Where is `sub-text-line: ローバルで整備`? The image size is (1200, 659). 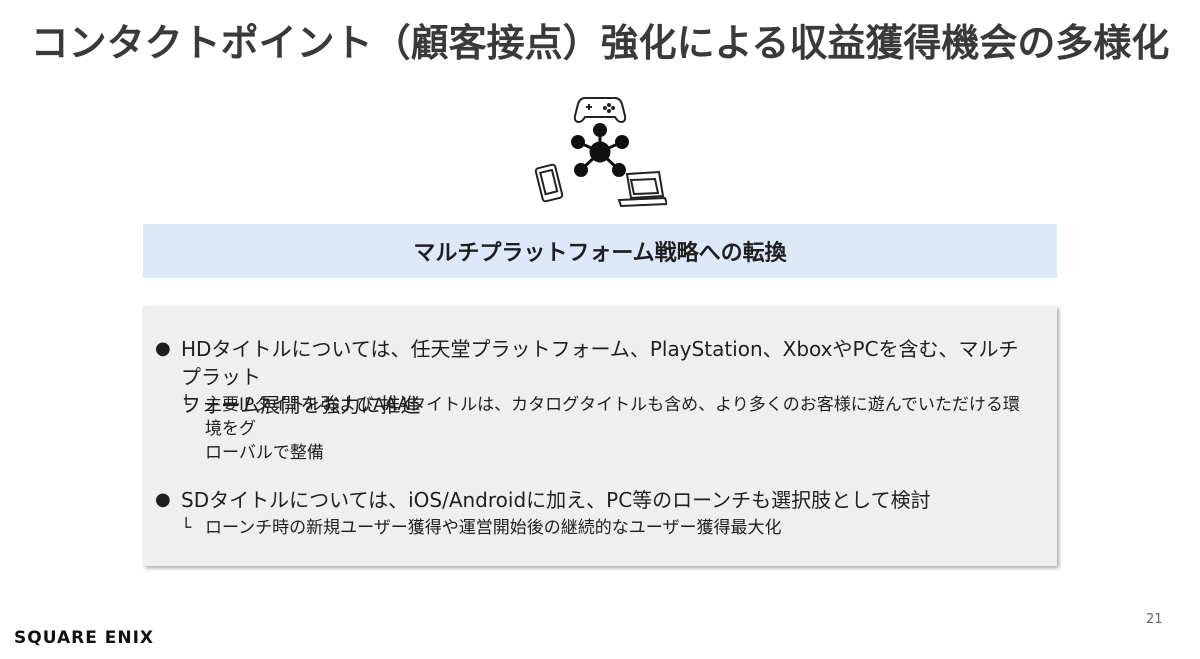
sub-text-line: ローバルで整備 is located at coordinates (264, 453).